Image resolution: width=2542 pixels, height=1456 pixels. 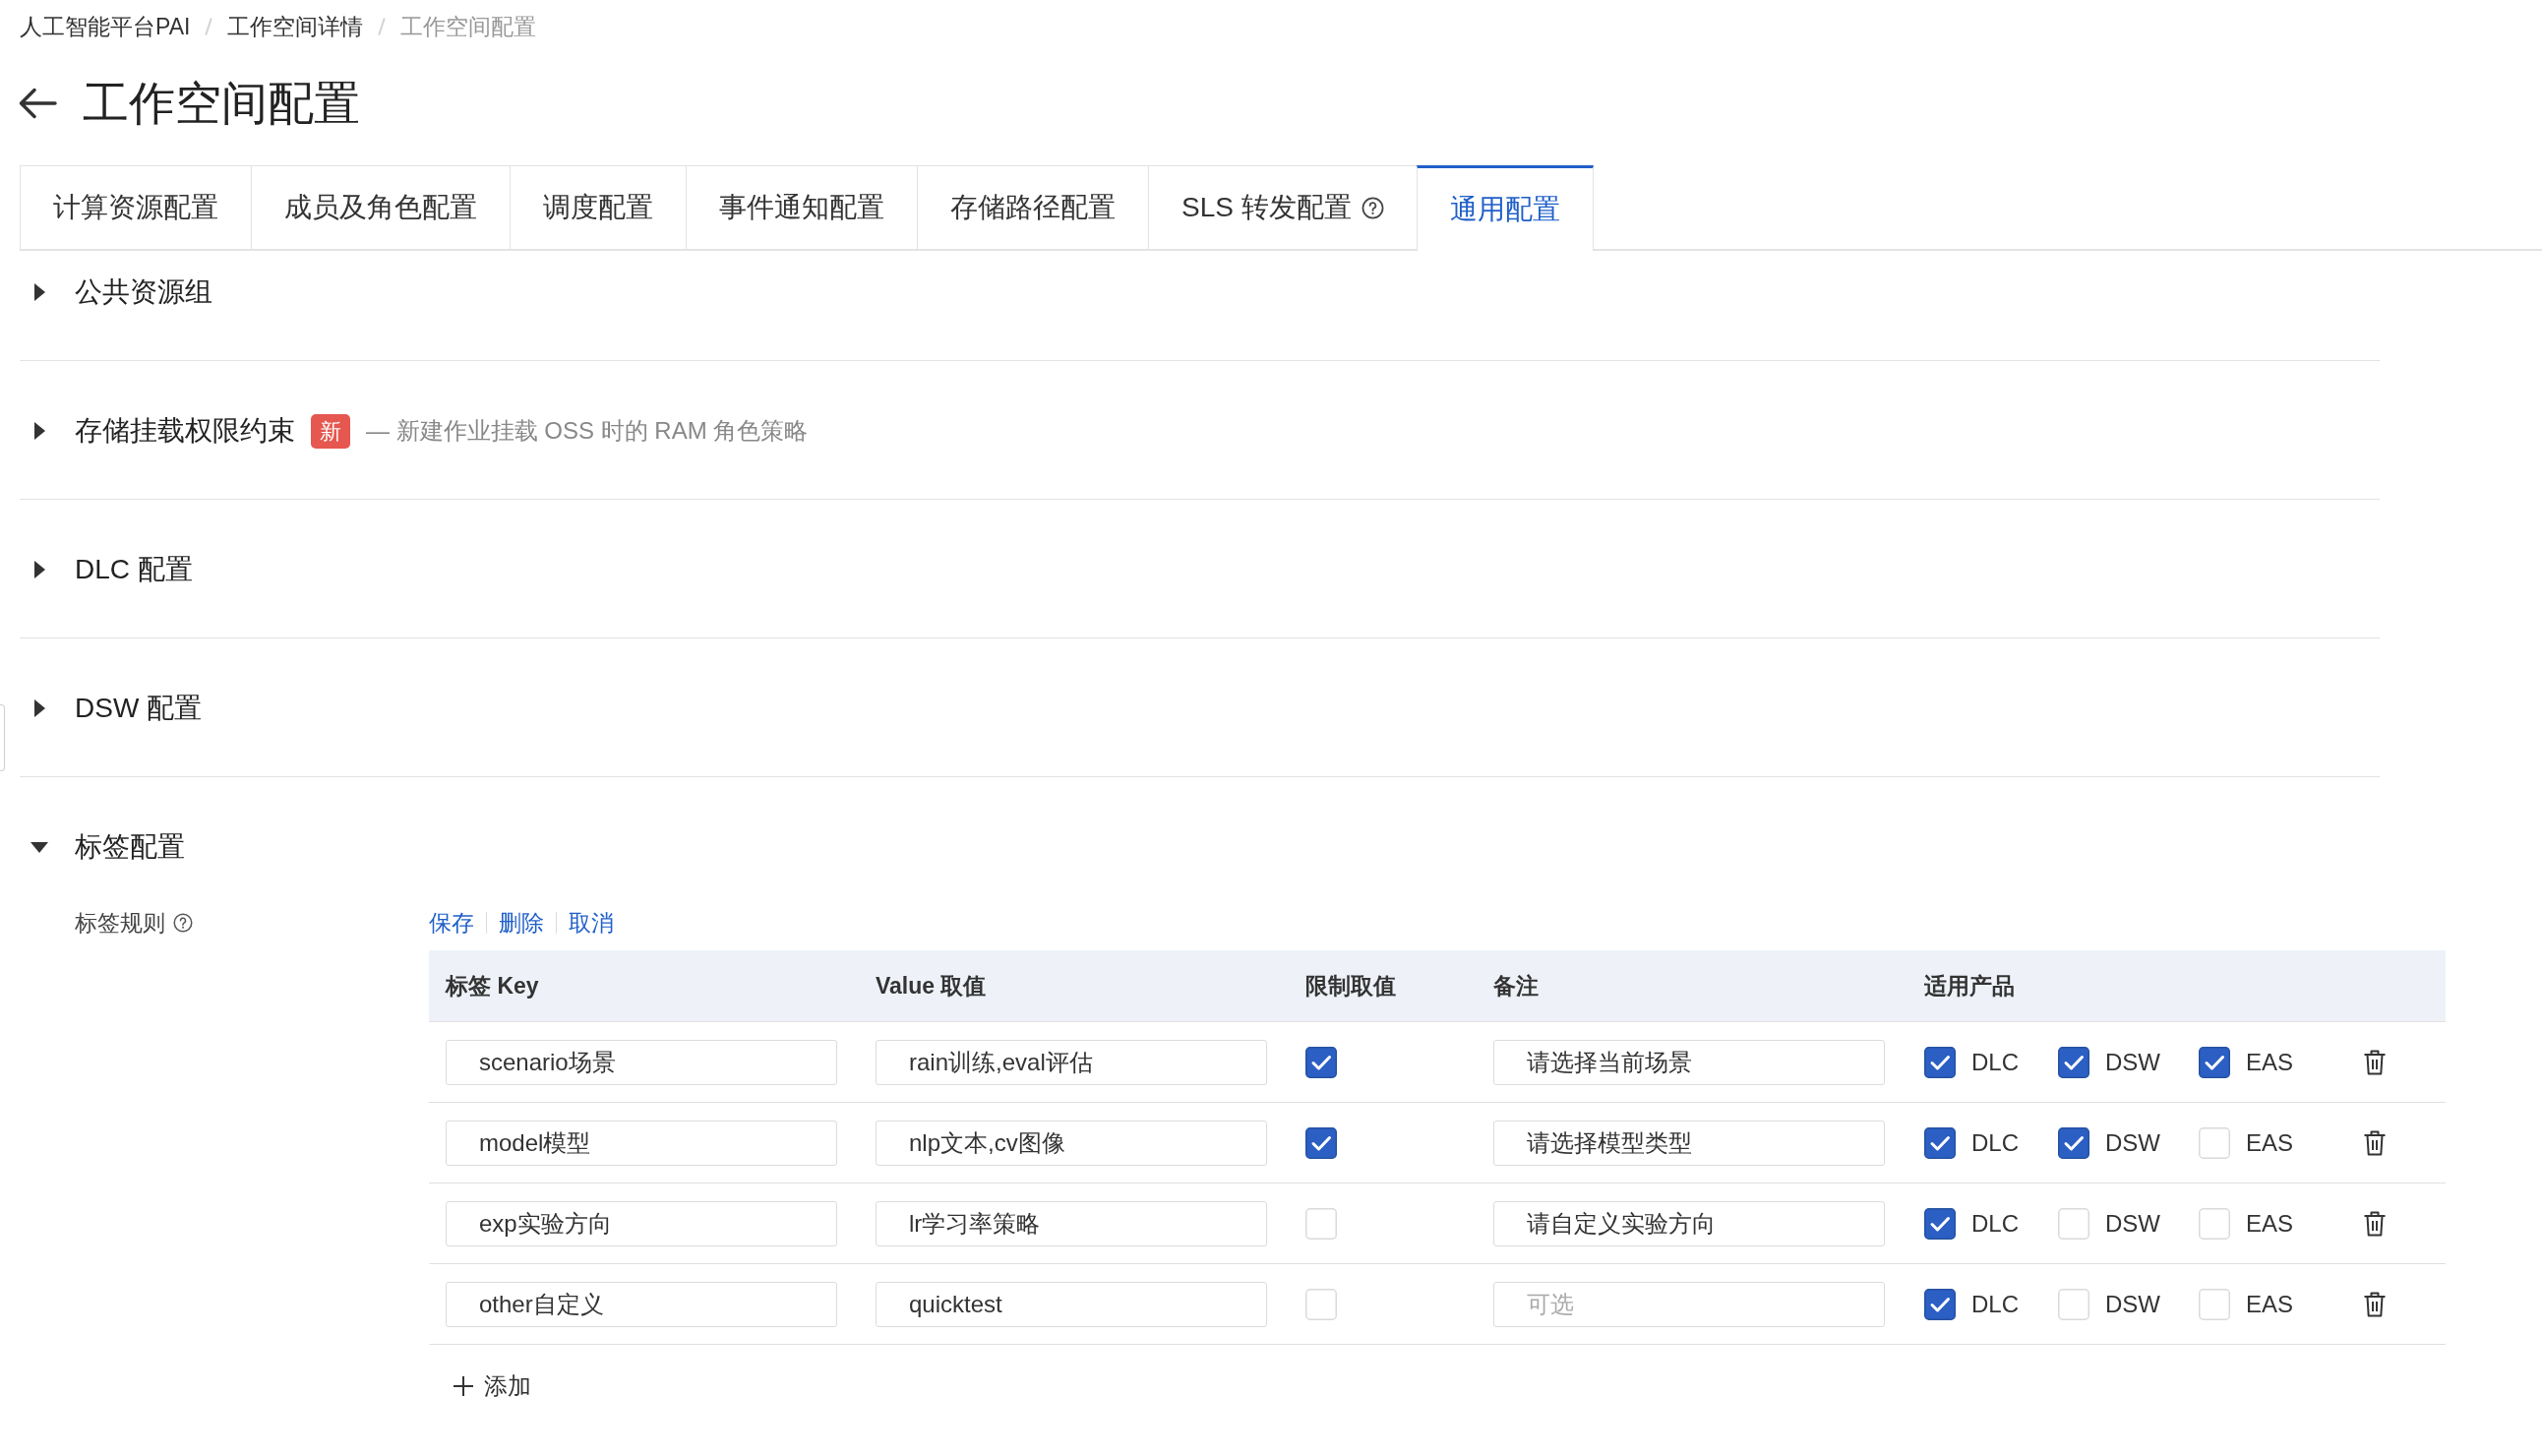 I want to click on column-header: 标签 Key, so click(x=493, y=986).